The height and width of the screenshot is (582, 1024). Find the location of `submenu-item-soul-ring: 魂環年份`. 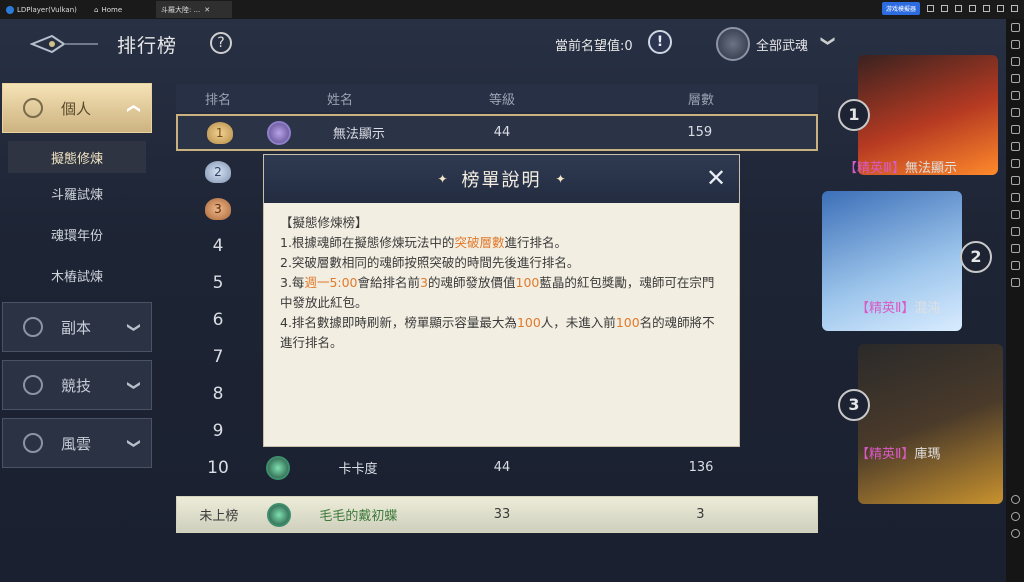

submenu-item-soul-ring: 魂環年份 is located at coordinates (77, 234).